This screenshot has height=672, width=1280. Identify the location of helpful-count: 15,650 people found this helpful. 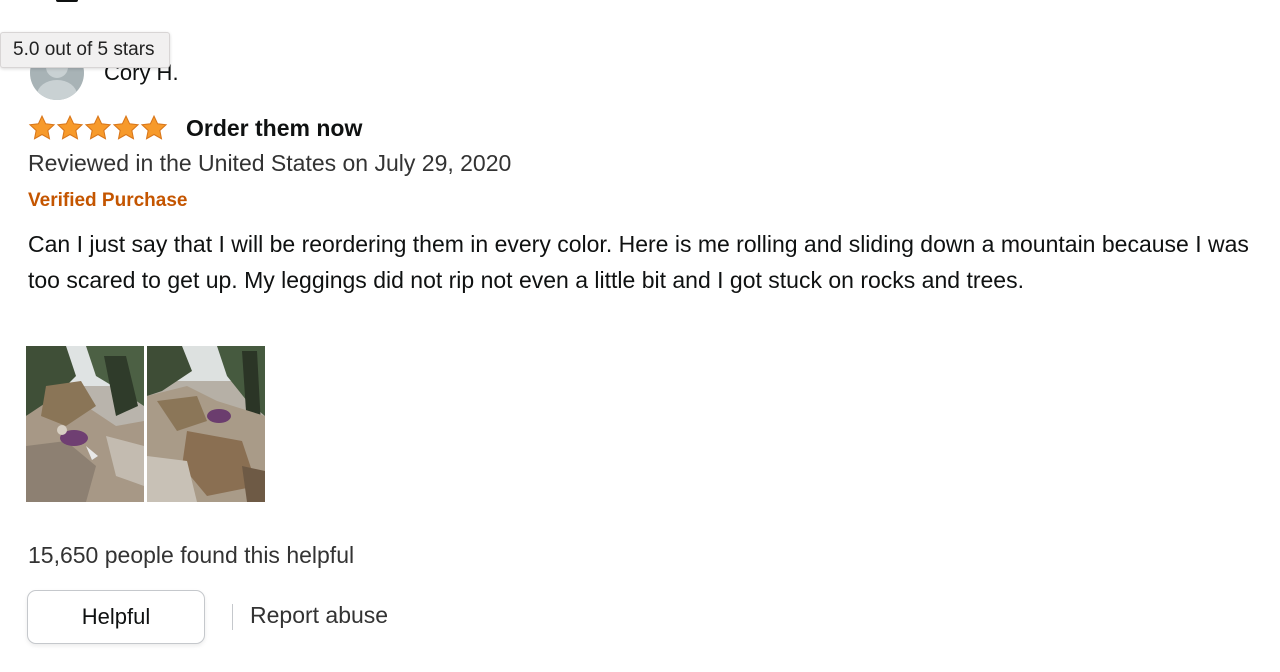
(191, 555).